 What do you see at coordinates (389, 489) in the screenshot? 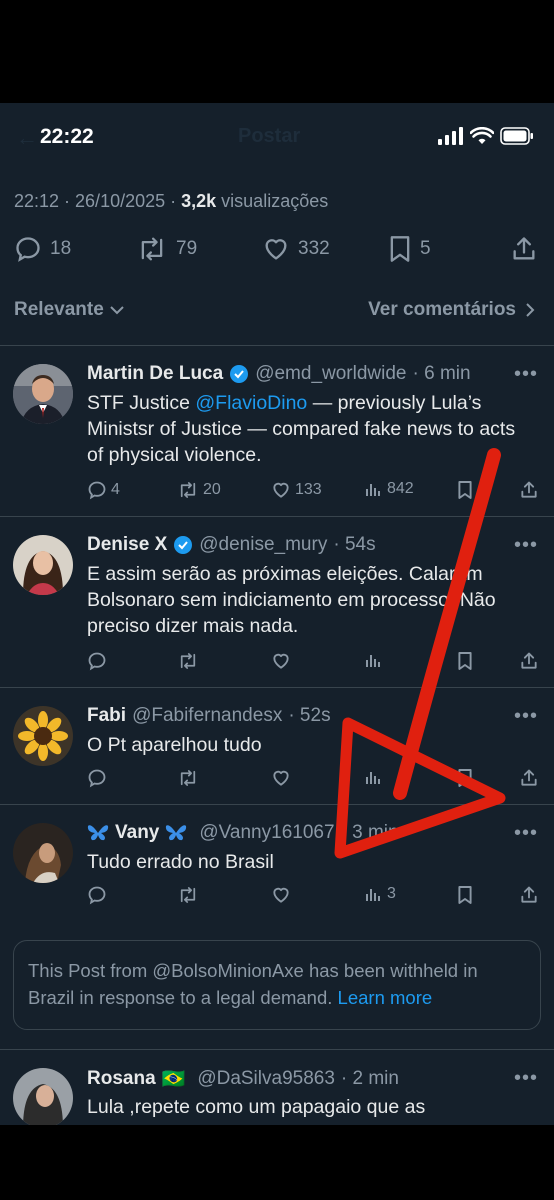
I see `views-button: 842` at bounding box center [389, 489].